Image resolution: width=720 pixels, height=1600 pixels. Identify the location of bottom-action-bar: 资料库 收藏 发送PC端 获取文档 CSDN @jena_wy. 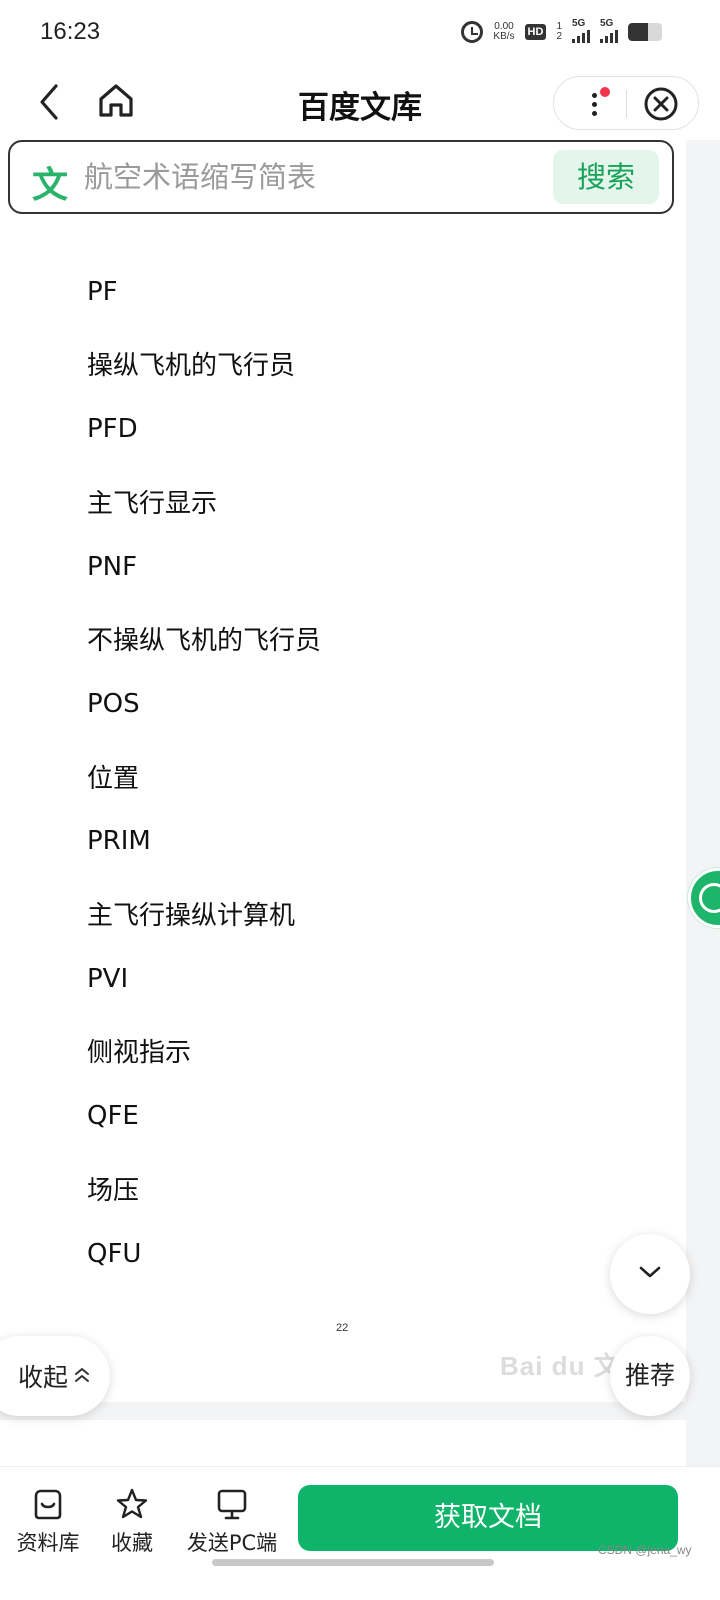
(360, 1533).